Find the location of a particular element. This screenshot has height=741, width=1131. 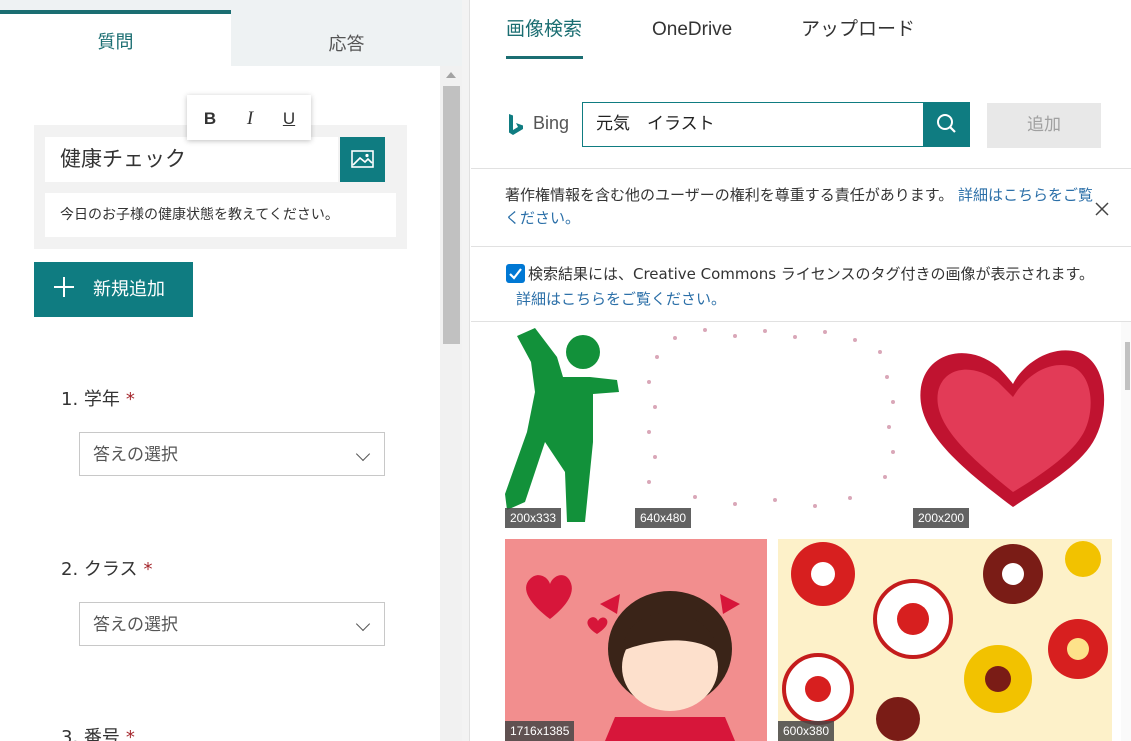

creative-commons-details-link: 詳細はこちらをご覧ください。 is located at coordinates (621, 299).